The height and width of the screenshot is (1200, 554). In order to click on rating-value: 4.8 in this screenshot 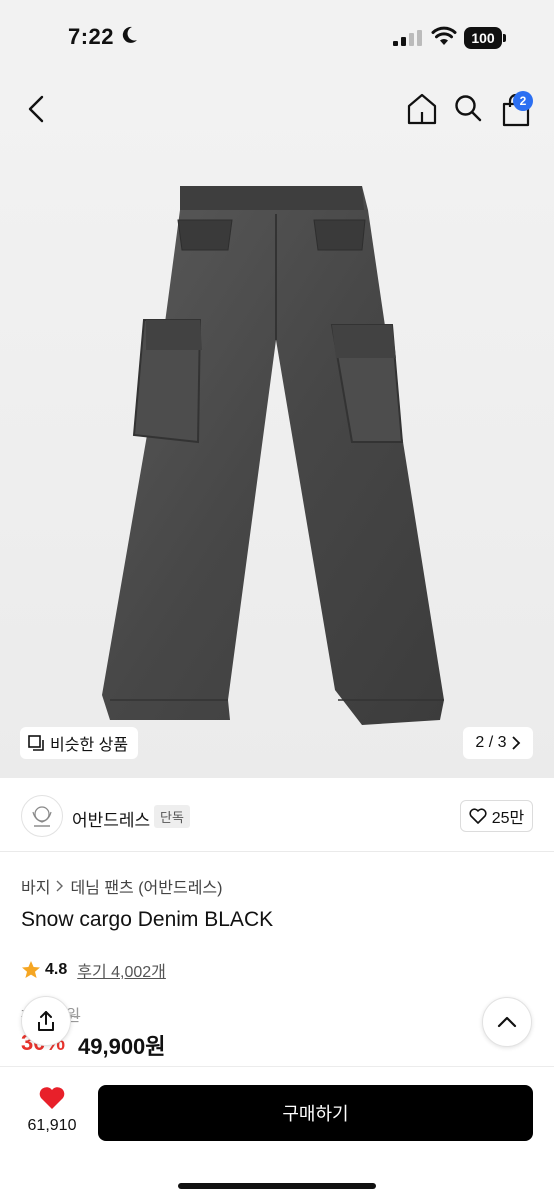, I will do `click(56, 969)`.